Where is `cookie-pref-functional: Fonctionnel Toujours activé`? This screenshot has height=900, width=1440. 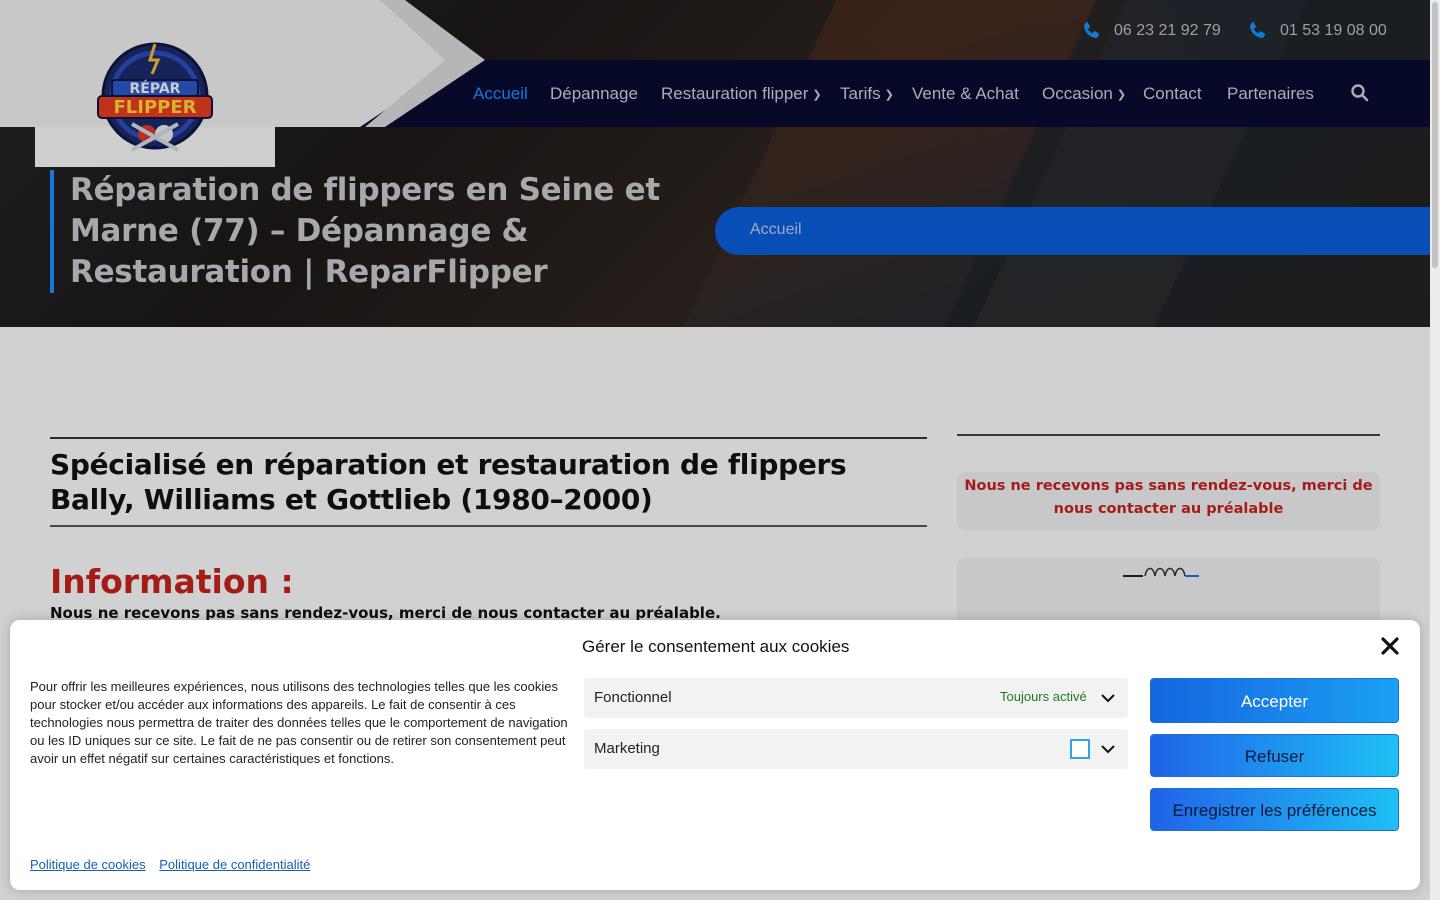 cookie-pref-functional: Fonctionnel Toujours activé is located at coordinates (856, 698).